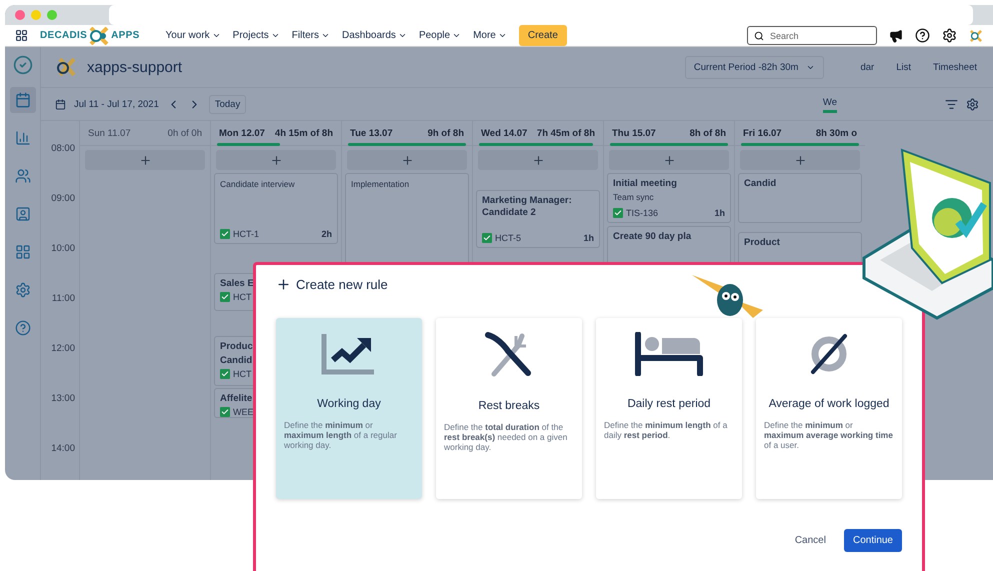 This screenshot has width=993, height=571. I want to click on view-tab: dar, so click(867, 67).